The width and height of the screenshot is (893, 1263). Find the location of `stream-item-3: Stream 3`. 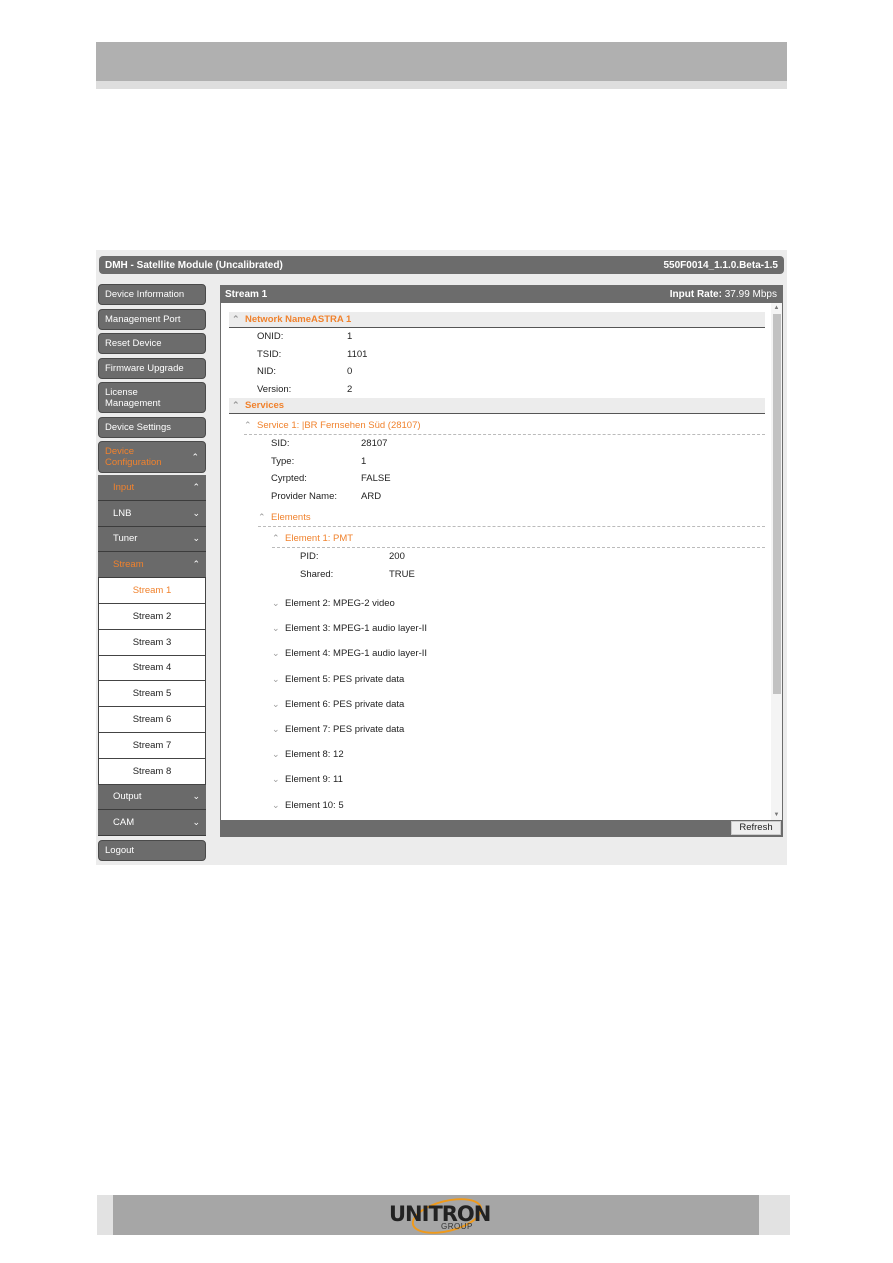

stream-item-3: Stream 3 is located at coordinates (152, 642).